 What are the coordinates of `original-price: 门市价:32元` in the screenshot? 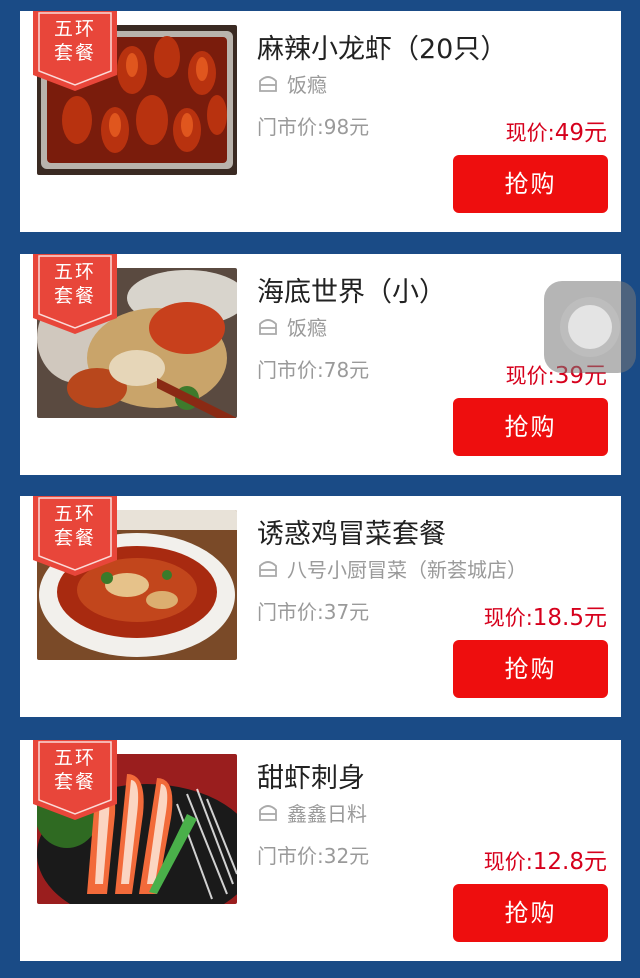 It's located at (313, 856).